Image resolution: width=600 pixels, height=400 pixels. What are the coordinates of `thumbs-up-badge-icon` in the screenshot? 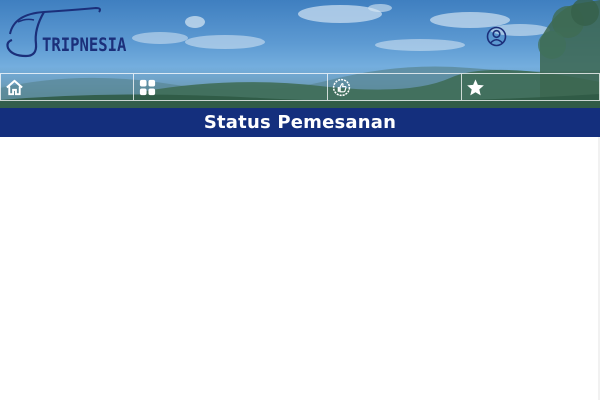 It's located at (341, 87).